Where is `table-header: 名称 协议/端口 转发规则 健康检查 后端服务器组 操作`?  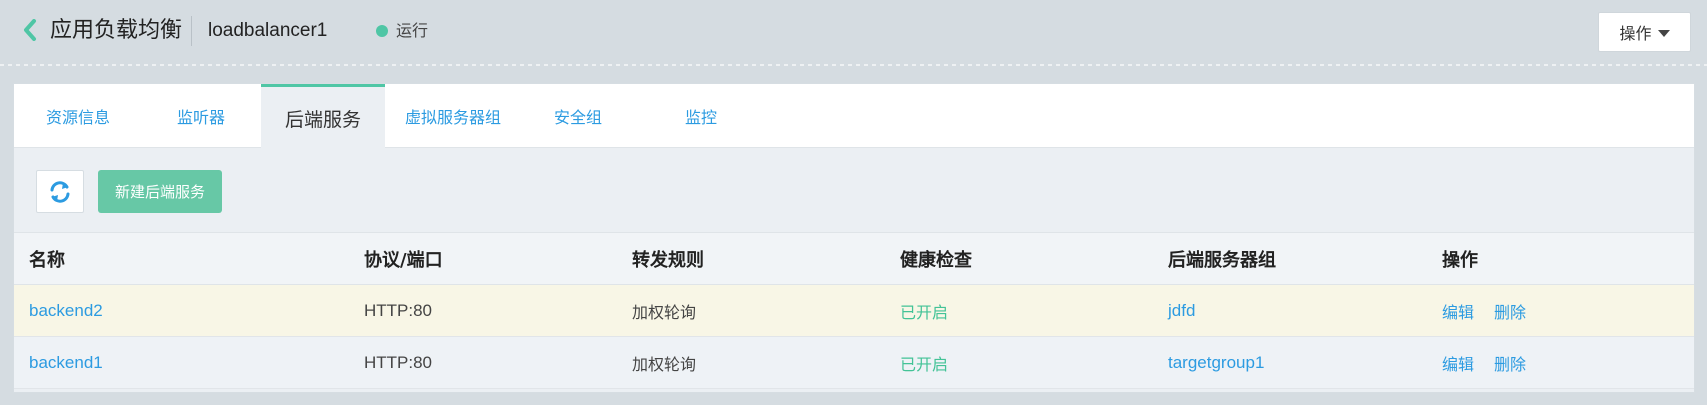 table-header: 名称 协议/端口 转发规则 健康检查 后端服务器组 操作 is located at coordinates (854, 258).